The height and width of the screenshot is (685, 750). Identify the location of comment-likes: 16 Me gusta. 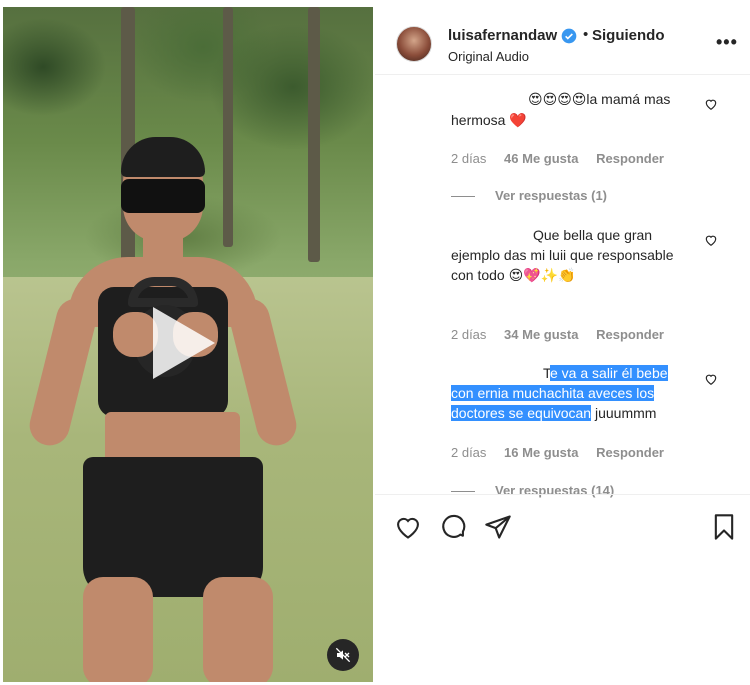
(541, 452).